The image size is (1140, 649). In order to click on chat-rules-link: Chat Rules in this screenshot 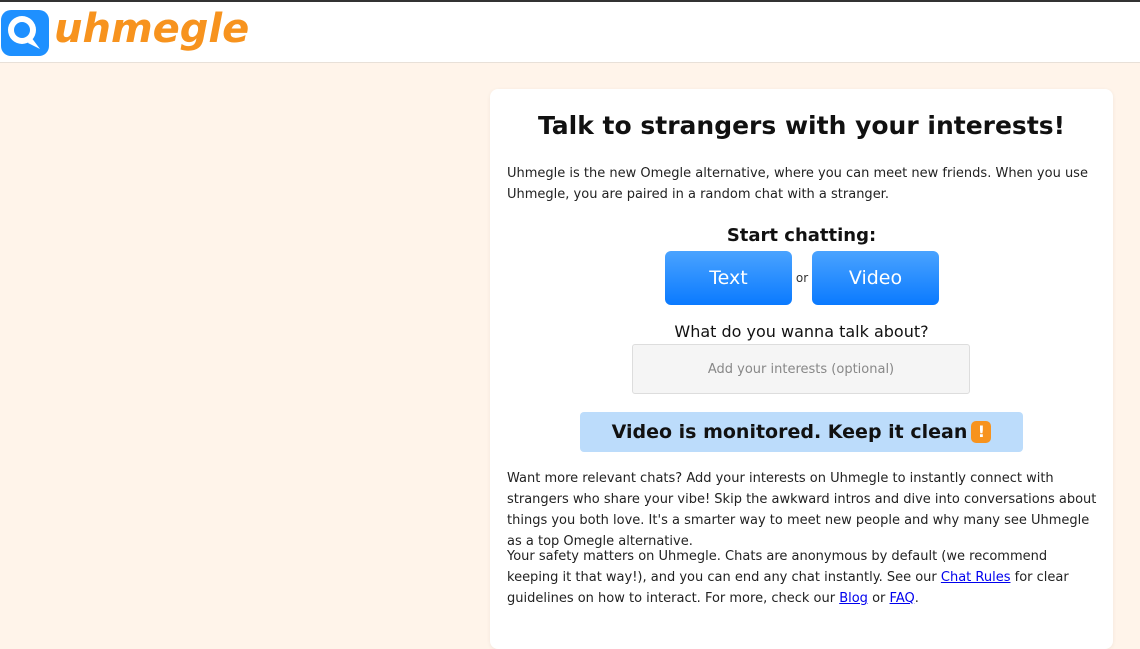, I will do `click(976, 577)`.